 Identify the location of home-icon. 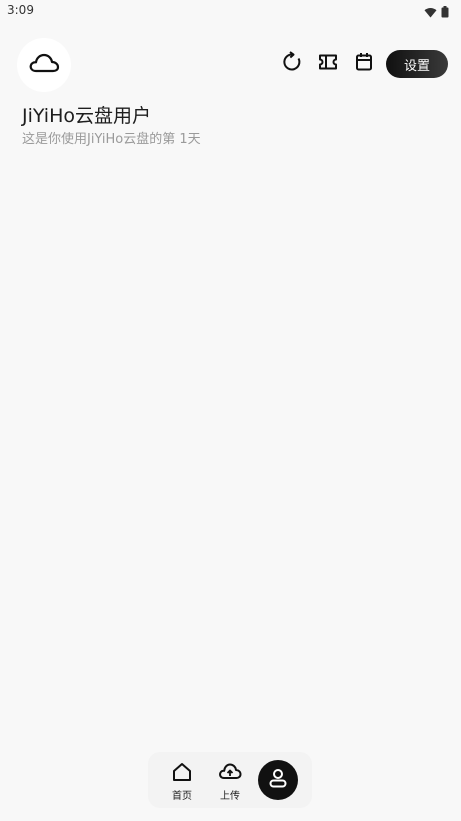
(182, 774).